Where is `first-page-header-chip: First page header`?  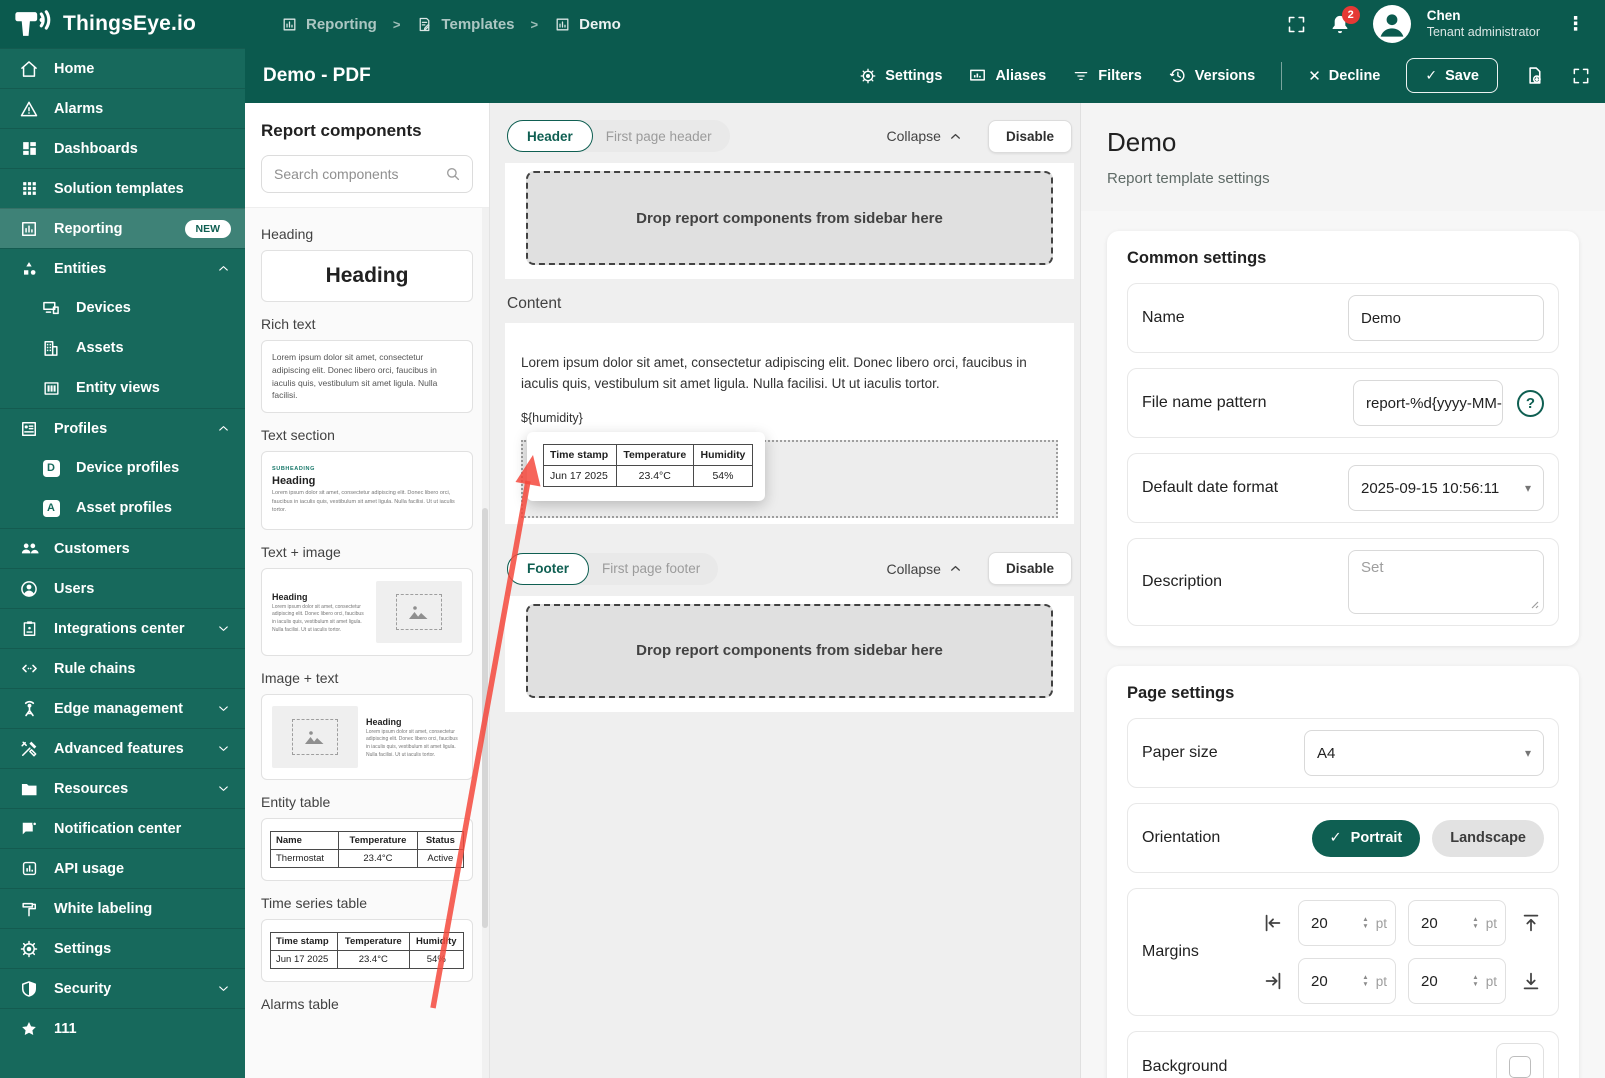 first-page-header-chip: First page header is located at coordinates (661, 136).